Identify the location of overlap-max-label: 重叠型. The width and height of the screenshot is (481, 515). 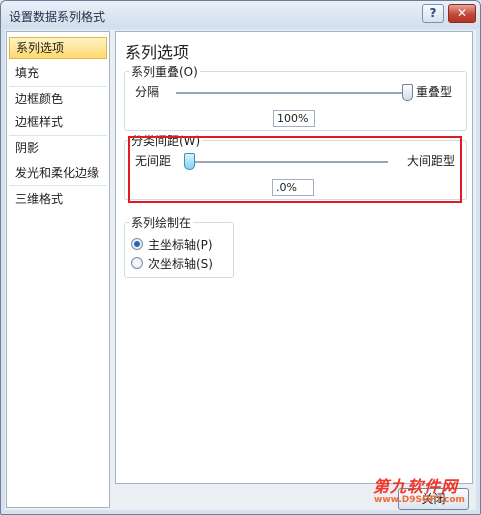
(434, 92).